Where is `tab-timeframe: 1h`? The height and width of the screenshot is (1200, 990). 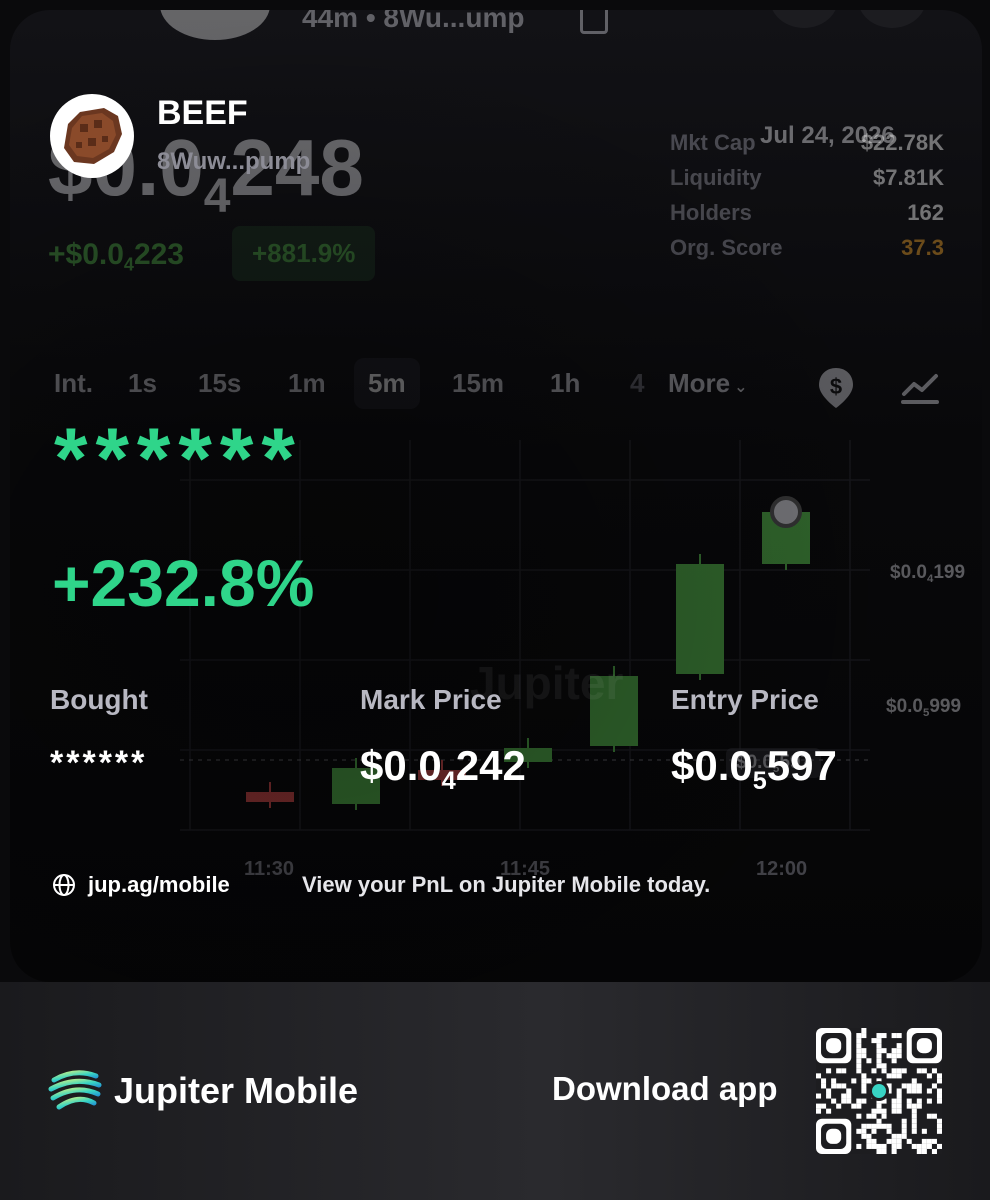
tab-timeframe: 1h is located at coordinates (565, 383).